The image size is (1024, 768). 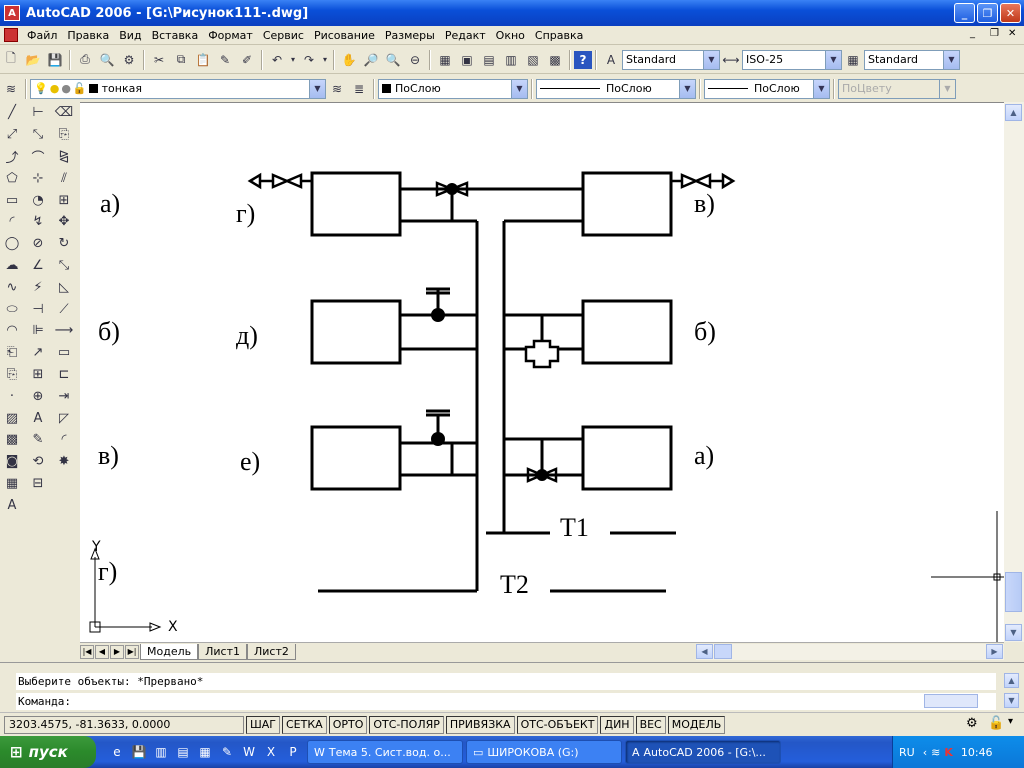 What do you see at coordinates (38, 418) in the screenshot?
I see `dim-edit-icon: A` at bounding box center [38, 418].